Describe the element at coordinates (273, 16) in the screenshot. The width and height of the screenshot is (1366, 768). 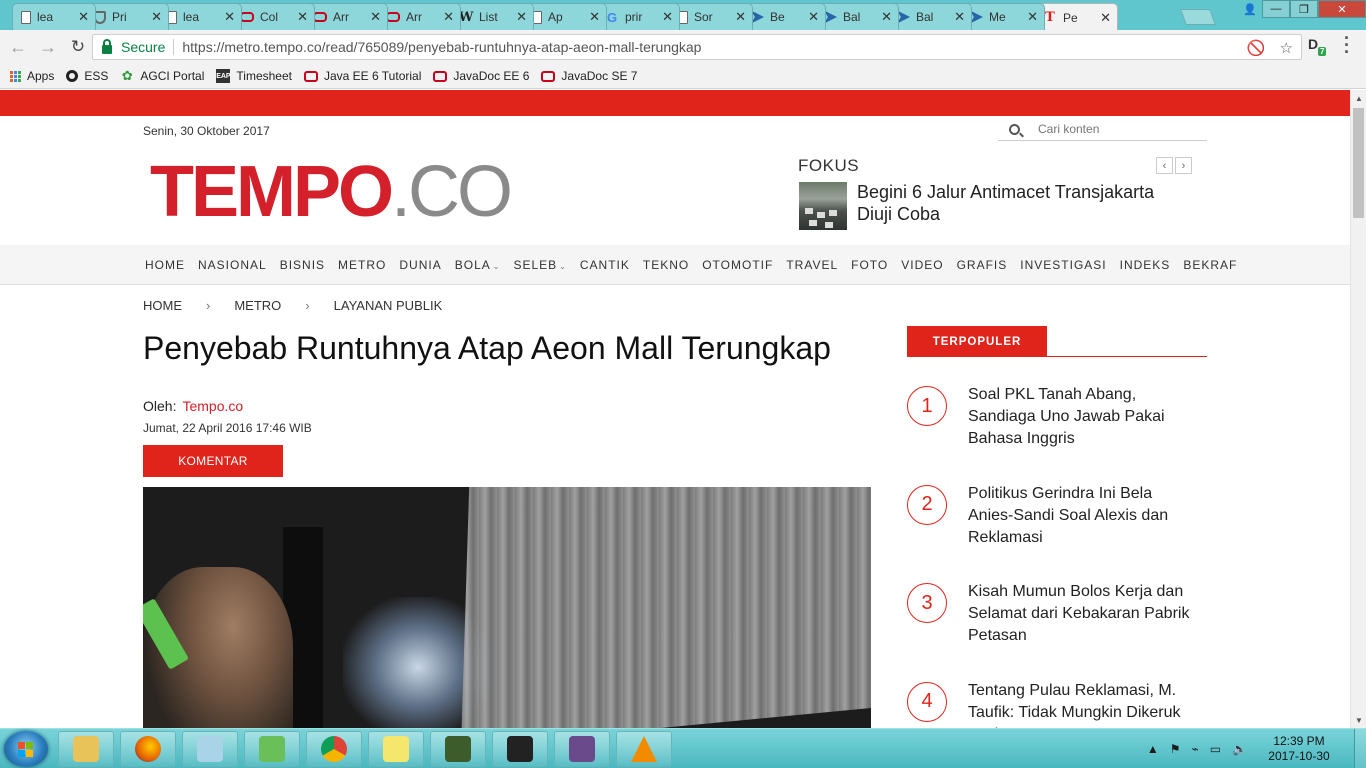
I see `browser-tab: Col ✕` at that location.